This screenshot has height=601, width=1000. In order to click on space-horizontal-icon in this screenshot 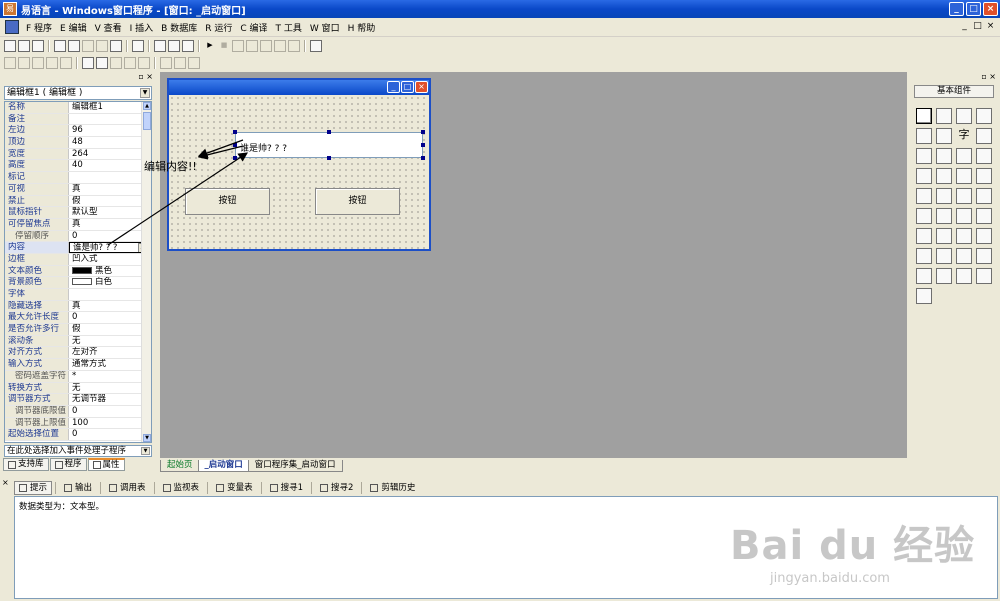, I will do `click(166, 63)`.